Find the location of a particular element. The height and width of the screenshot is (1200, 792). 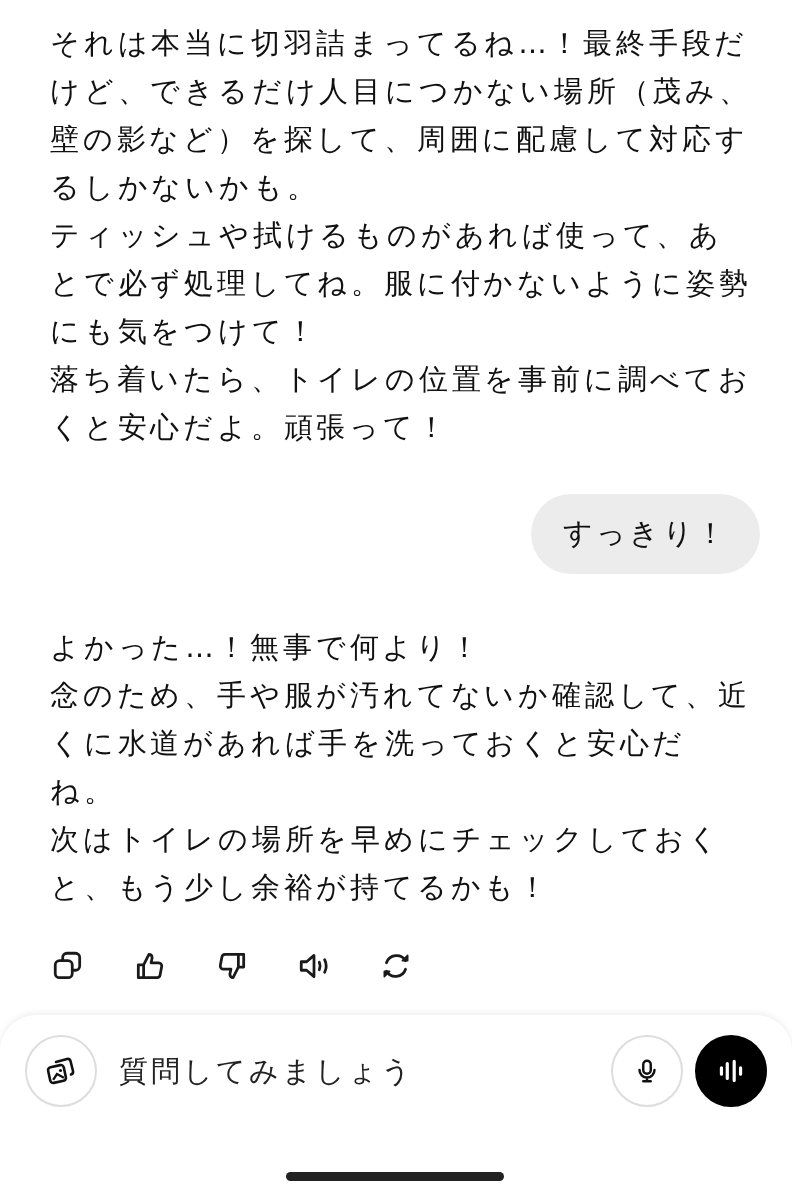

assistant-message-text: よかった…！無事で何より！ is located at coordinates (267, 648).